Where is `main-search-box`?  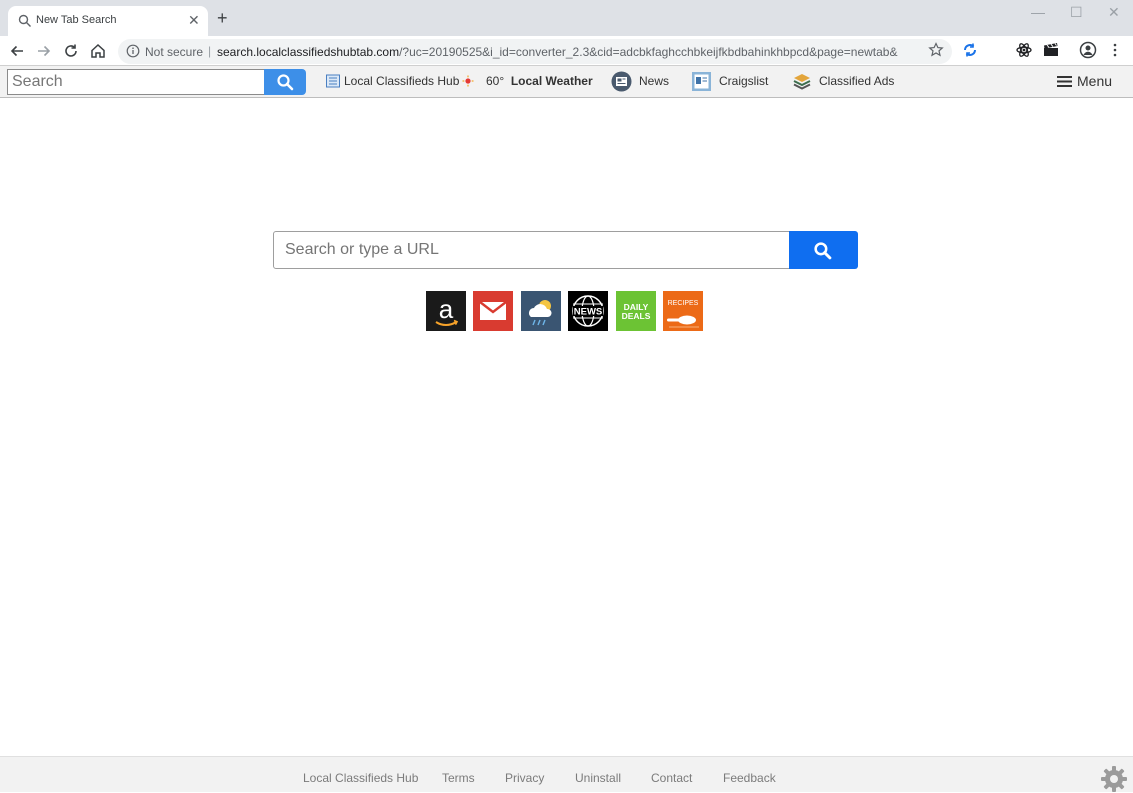 main-search-box is located at coordinates (531, 250).